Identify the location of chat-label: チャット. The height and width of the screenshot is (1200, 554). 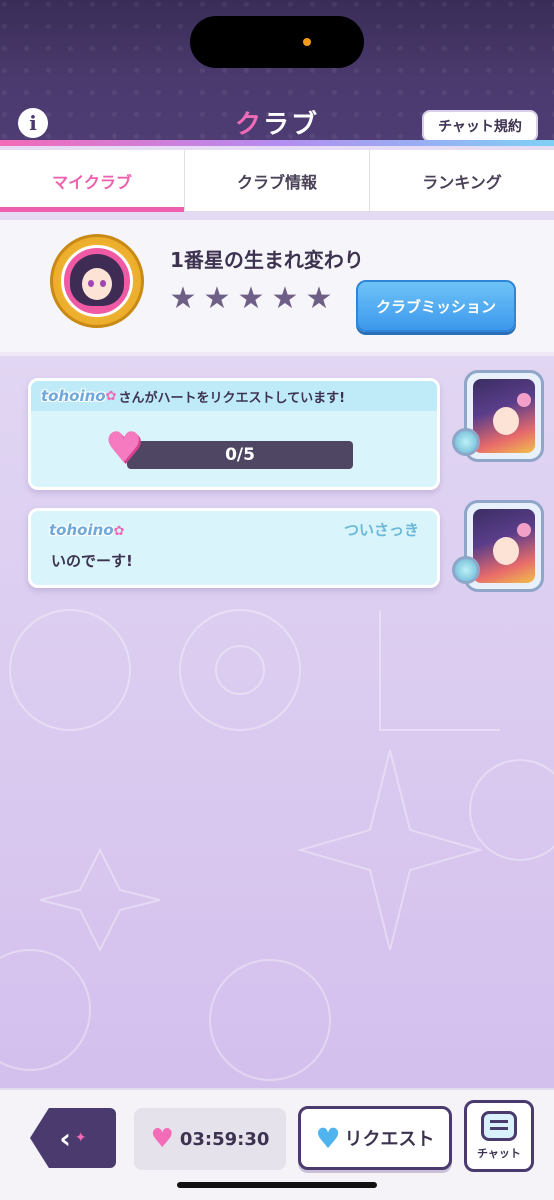
(499, 1153).